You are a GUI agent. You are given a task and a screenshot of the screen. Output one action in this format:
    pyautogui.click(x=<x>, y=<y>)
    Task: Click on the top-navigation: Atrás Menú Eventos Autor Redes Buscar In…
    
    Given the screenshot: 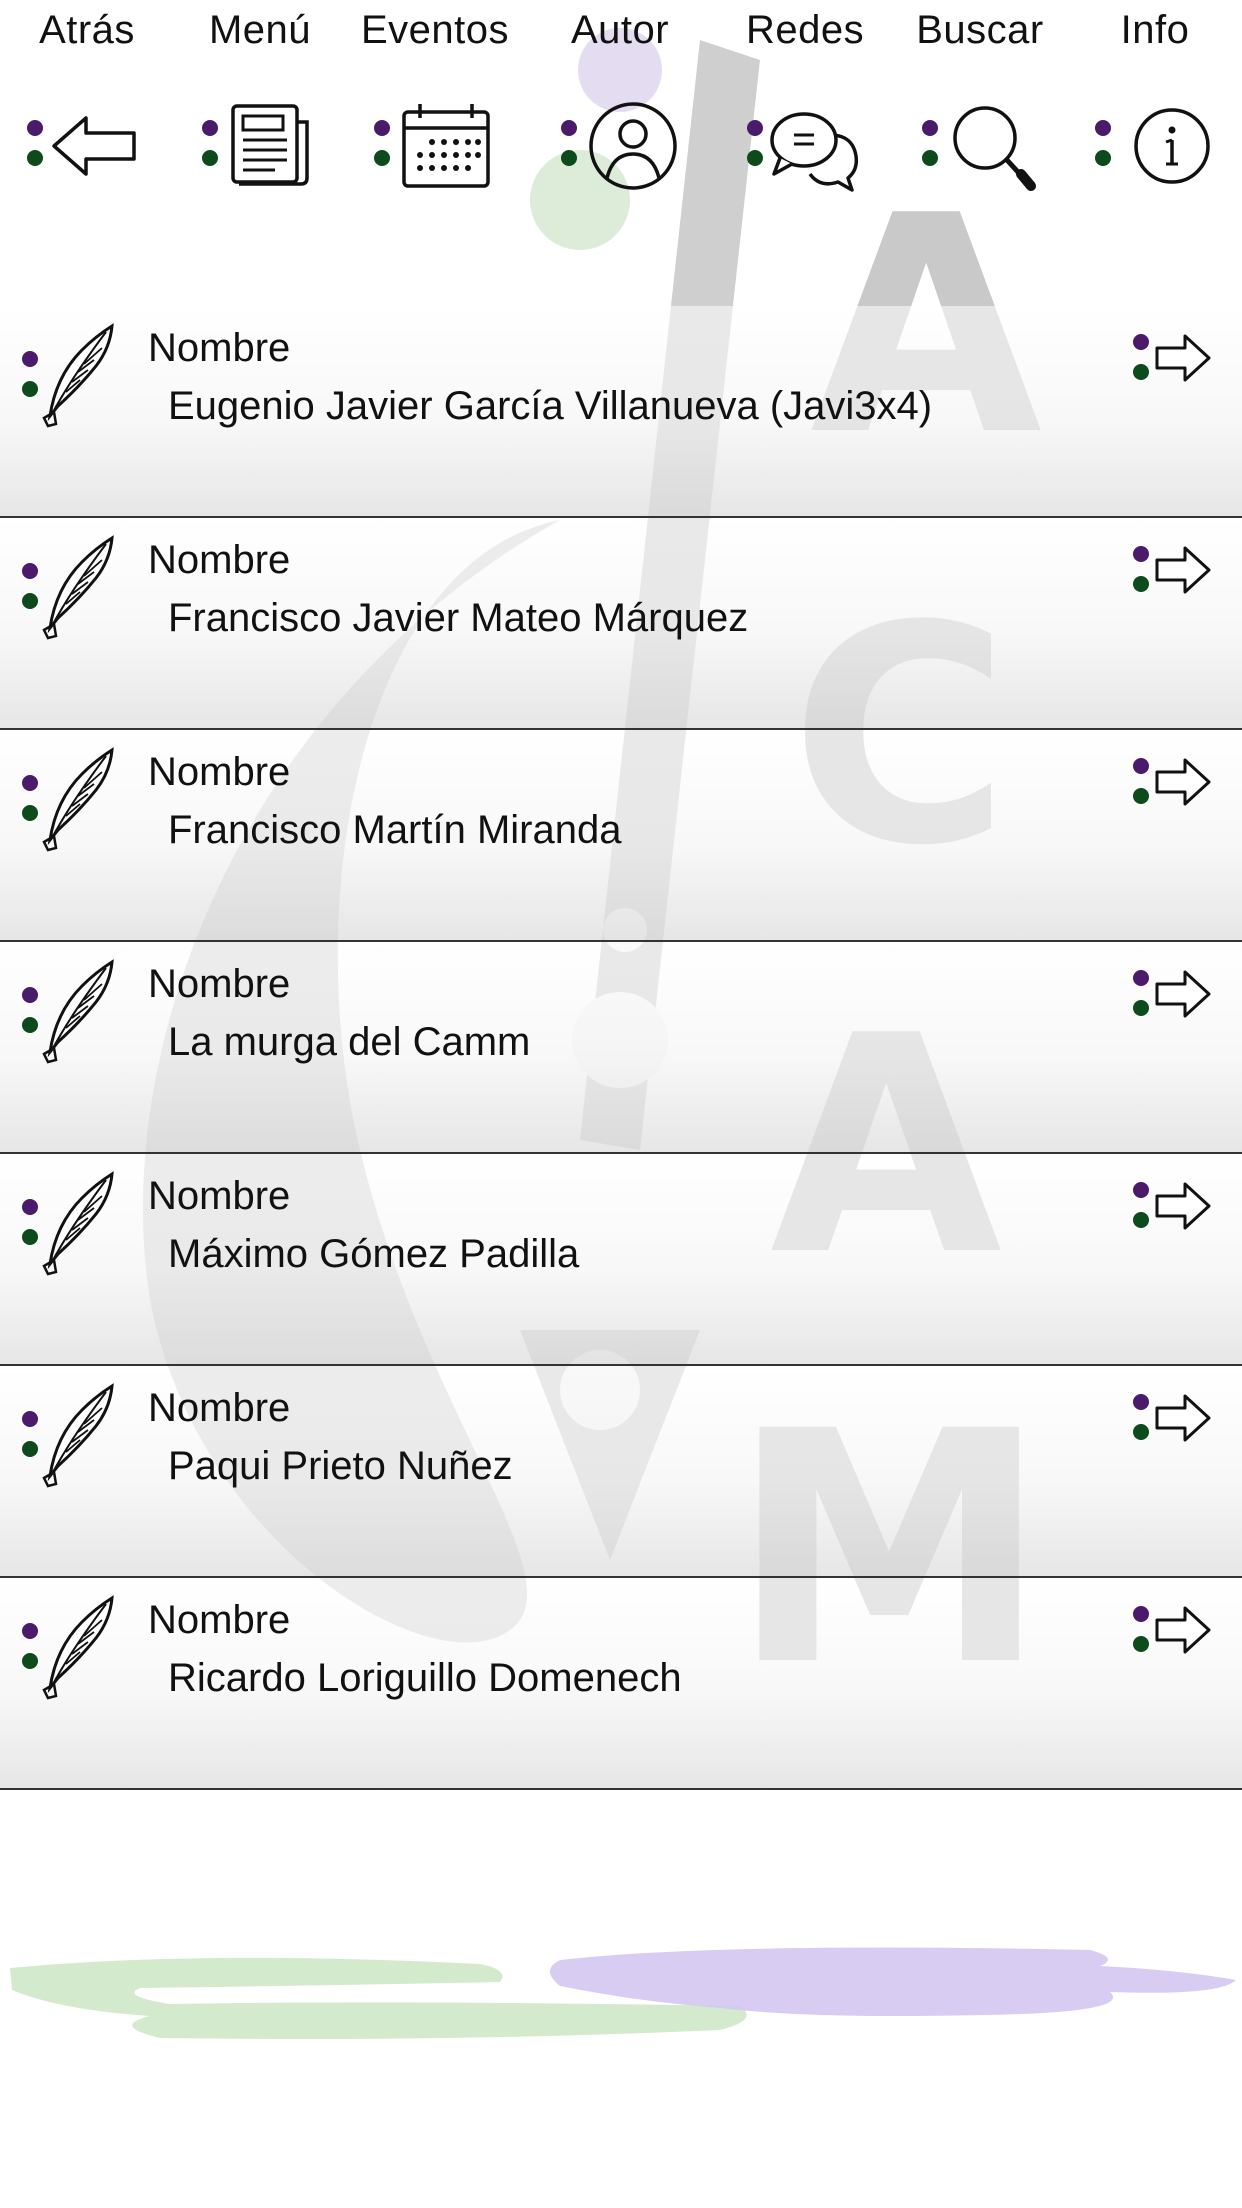 What is the action you would take?
    pyautogui.click(x=621, y=110)
    